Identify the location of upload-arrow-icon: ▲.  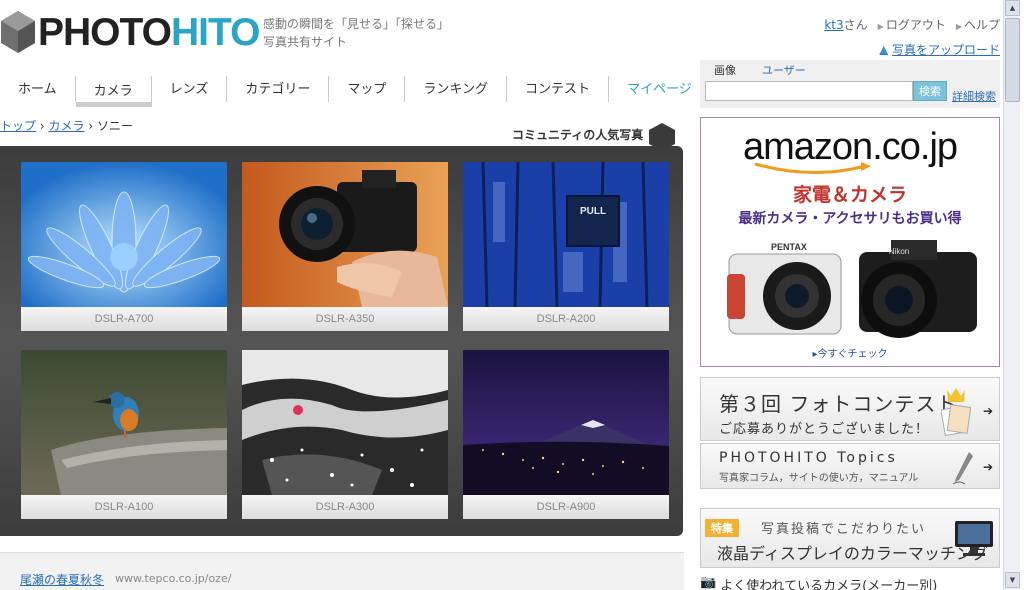
(883, 49).